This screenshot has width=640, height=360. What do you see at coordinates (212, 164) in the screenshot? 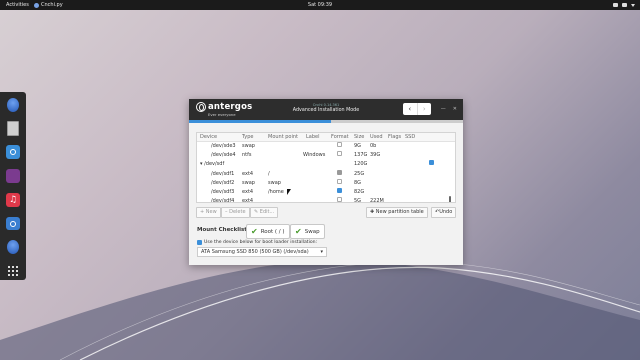
I see `cell-device: ▾ /dev/sdf` at bounding box center [212, 164].